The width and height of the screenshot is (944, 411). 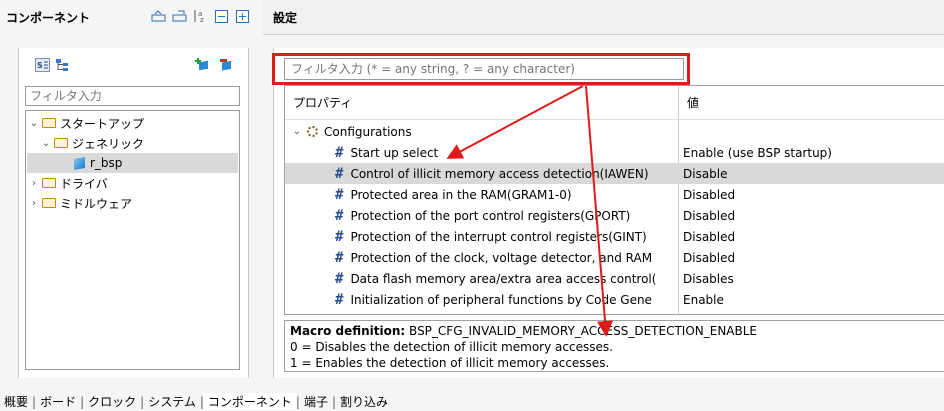 I want to click on hierarchy-view-icon, so click(x=62, y=66).